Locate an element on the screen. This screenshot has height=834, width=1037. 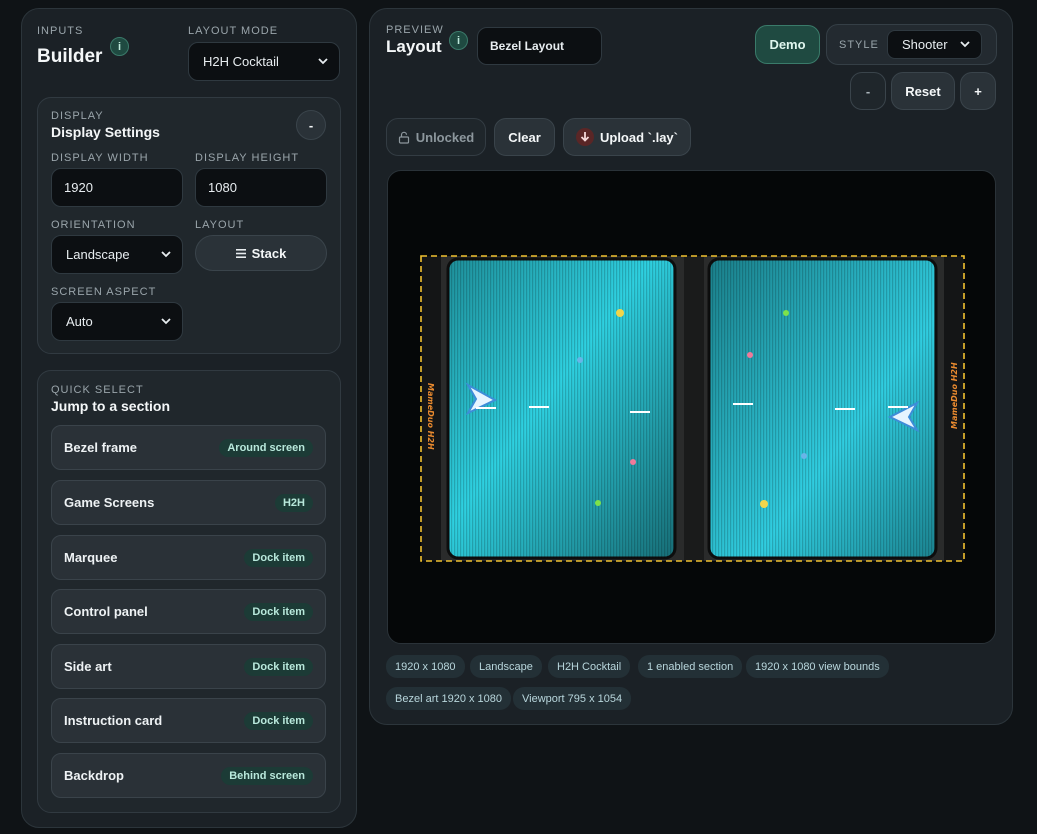
list-item-label: Side art is located at coordinates (88, 666).